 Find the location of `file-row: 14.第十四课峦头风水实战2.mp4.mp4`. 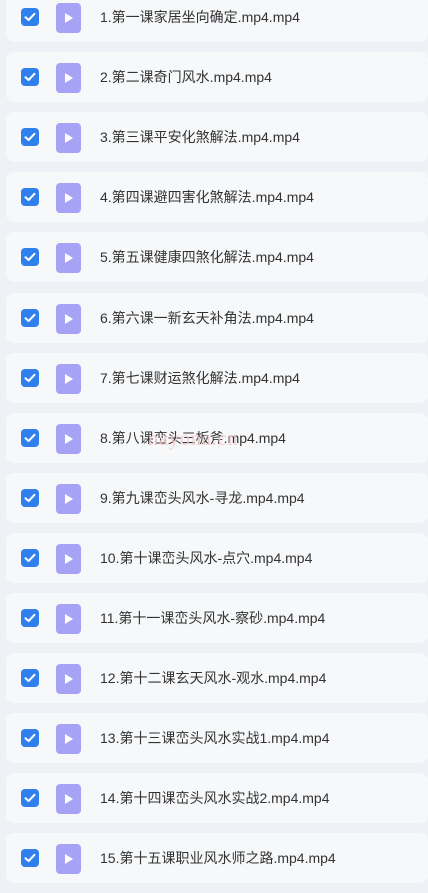

file-row: 14.第十四课峦头风水实战2.mp4.mp4 is located at coordinates (217, 798).